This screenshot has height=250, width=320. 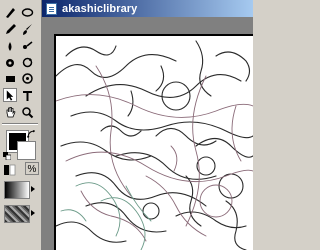 What do you see at coordinates (147, 8) in the screenshot?
I see `document-titlebar: akashiclibrary` at bounding box center [147, 8].